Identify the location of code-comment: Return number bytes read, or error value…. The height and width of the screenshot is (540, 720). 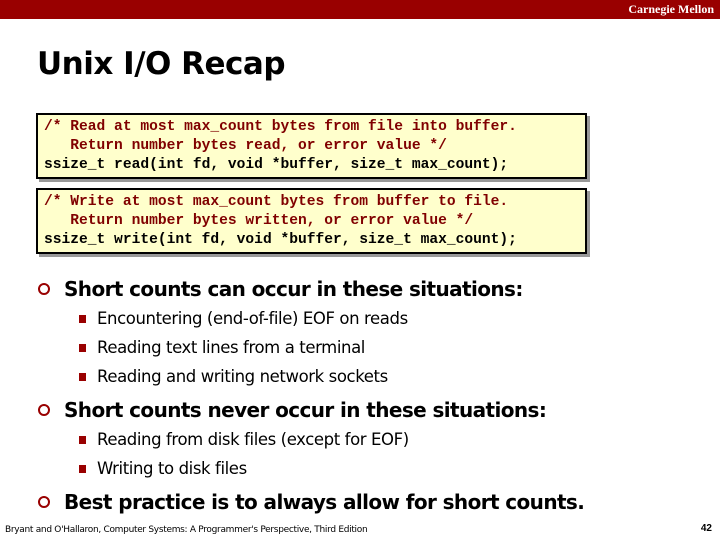
(245, 146).